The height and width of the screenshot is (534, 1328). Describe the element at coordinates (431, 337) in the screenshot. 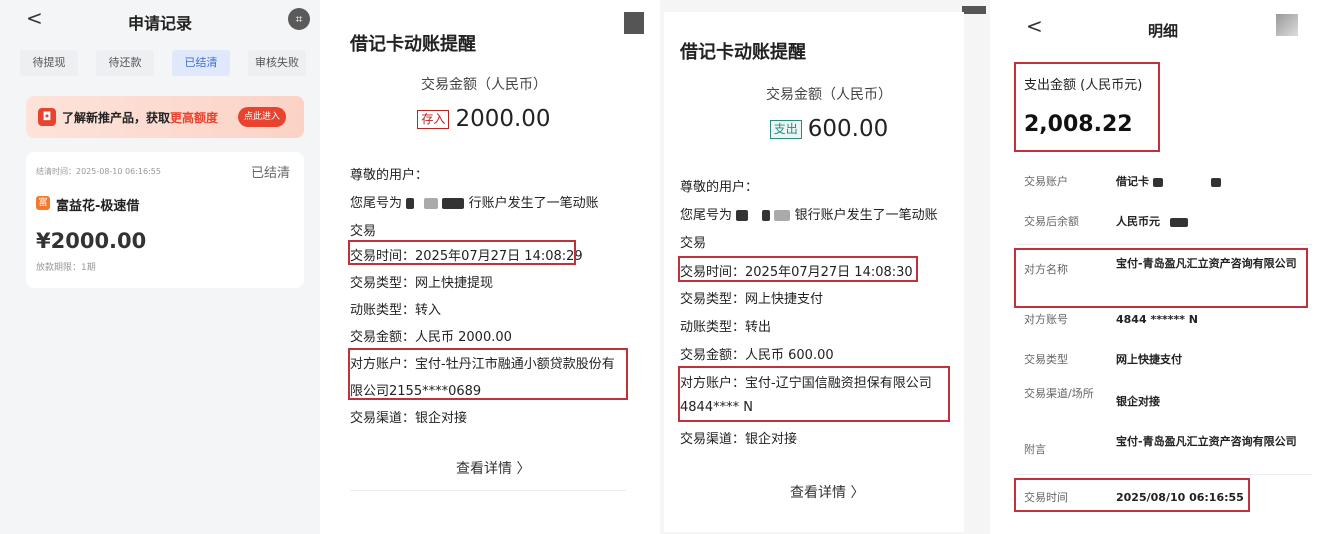

I see `transaction-amount-line: 交易金额：人民币 2000.00` at that location.